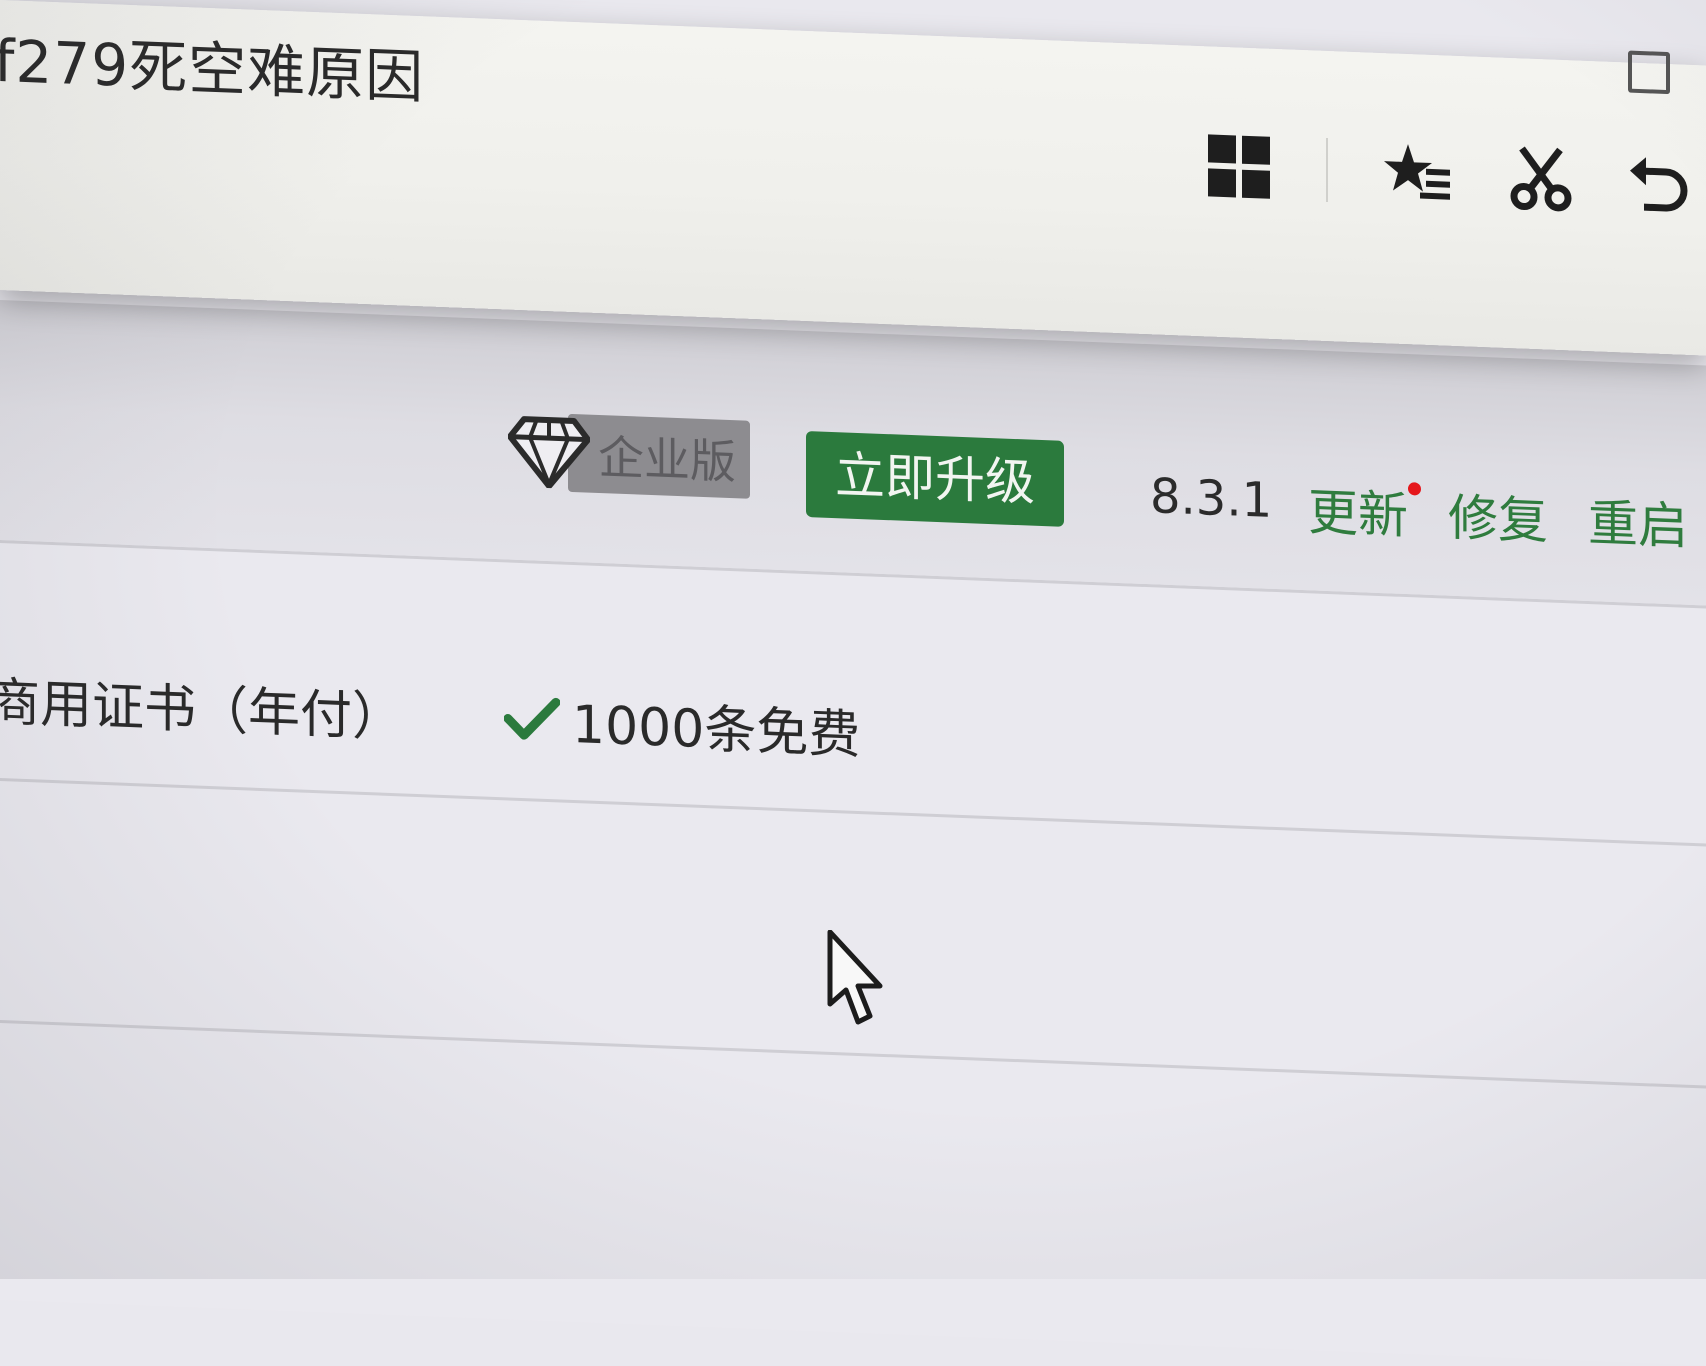  Describe the element at coordinates (212, 69) in the screenshot. I see `page-title: f279死空难原因` at that location.